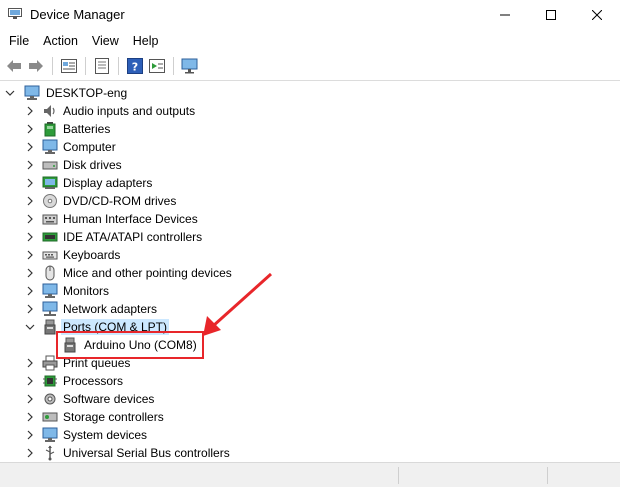 The width and height of the screenshot is (620, 487). I want to click on window-title: Device Manager, so click(77, 14).